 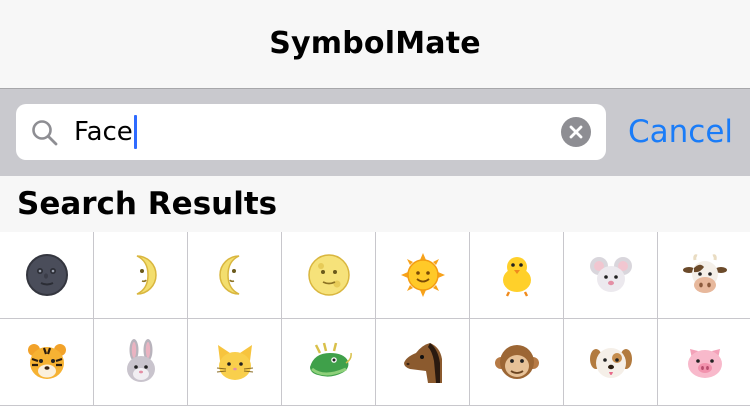 I want to click on text-cursor, so click(x=135, y=132).